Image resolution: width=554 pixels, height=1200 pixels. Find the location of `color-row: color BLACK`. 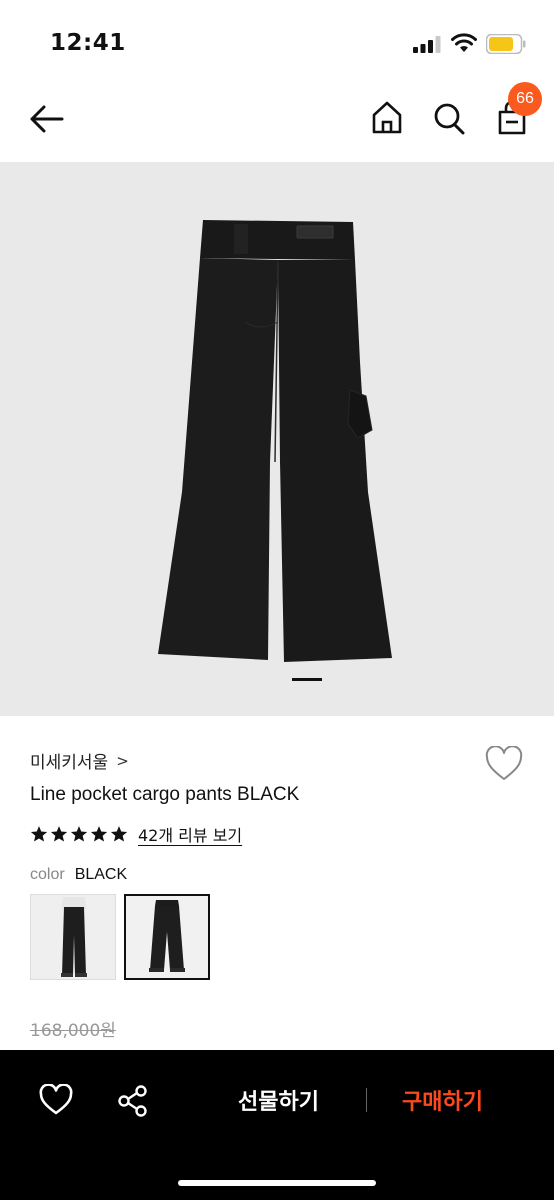

color-row: color BLACK is located at coordinates (78, 875).